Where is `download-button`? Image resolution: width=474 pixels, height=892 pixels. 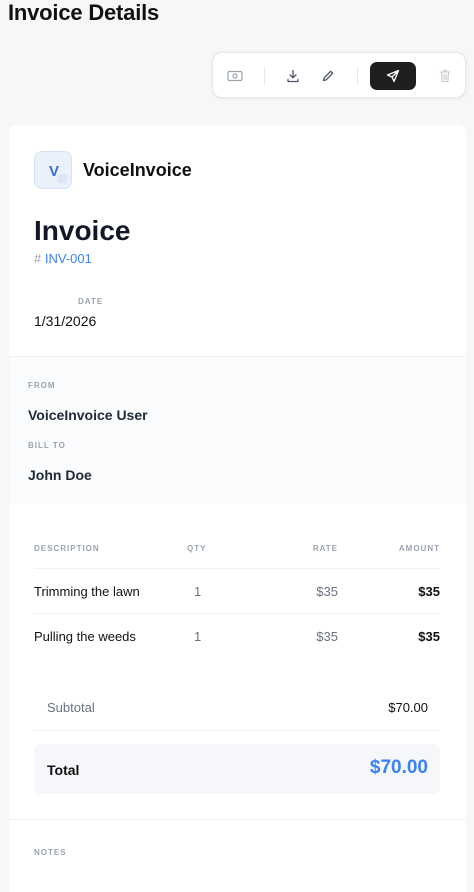 download-button is located at coordinates (293, 76).